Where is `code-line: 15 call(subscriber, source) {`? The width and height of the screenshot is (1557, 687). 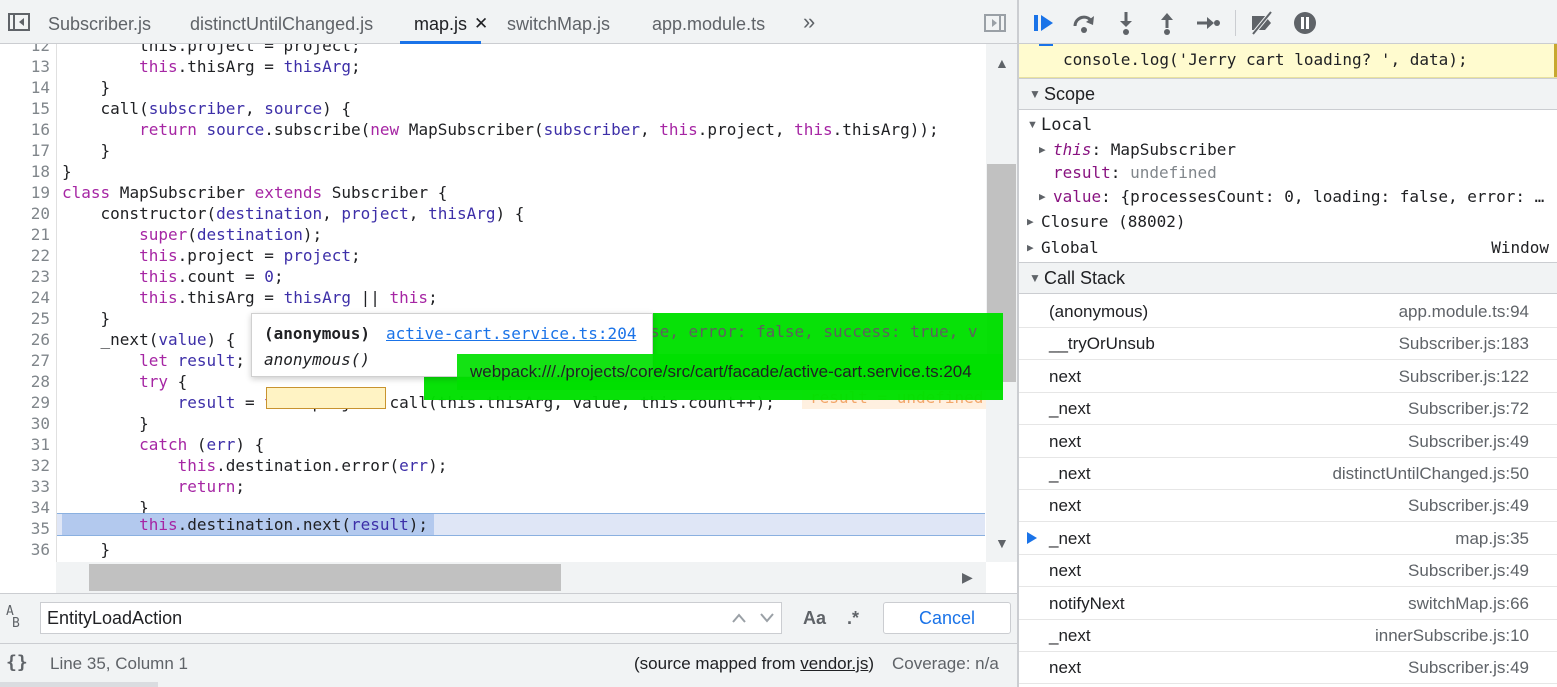
code-line: 15 call(subscriber, source) { is located at coordinates (493, 108).